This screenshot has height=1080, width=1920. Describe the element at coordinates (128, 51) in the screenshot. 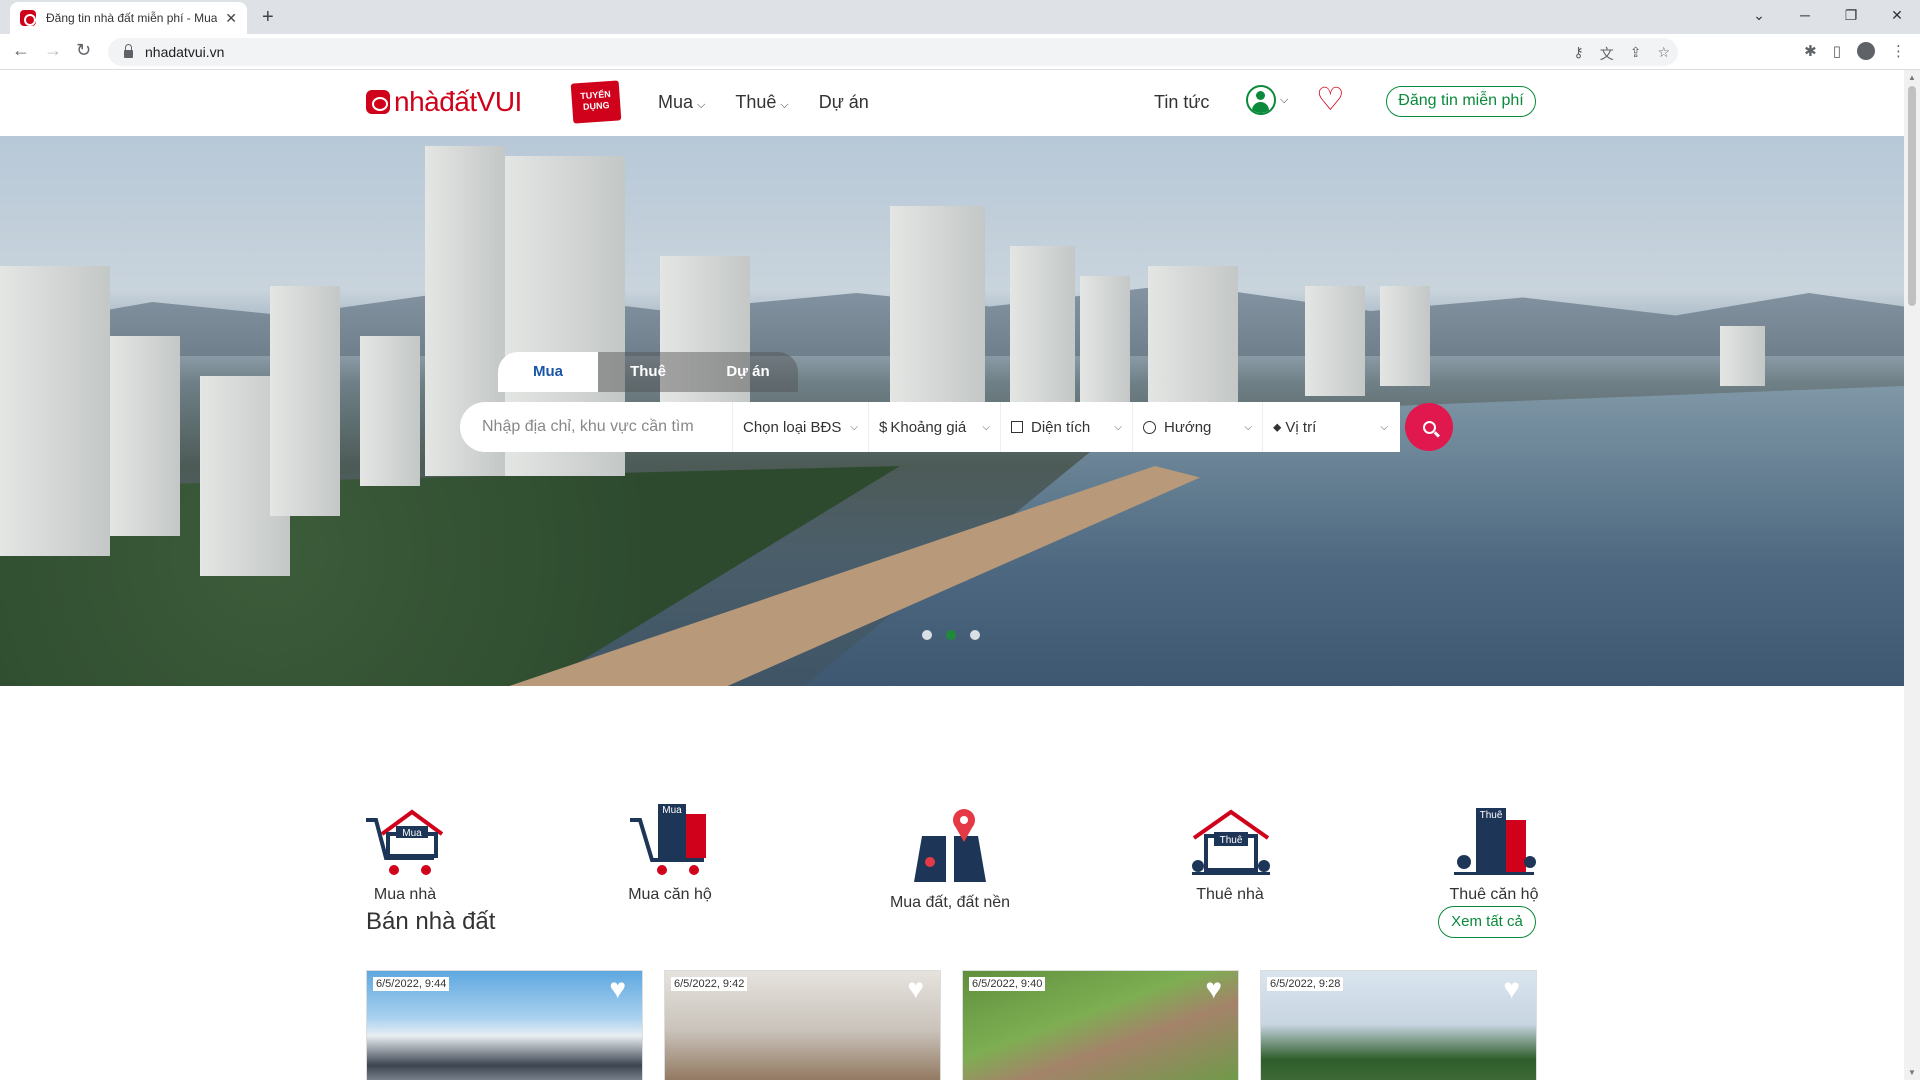

I see `lock-icon` at that location.